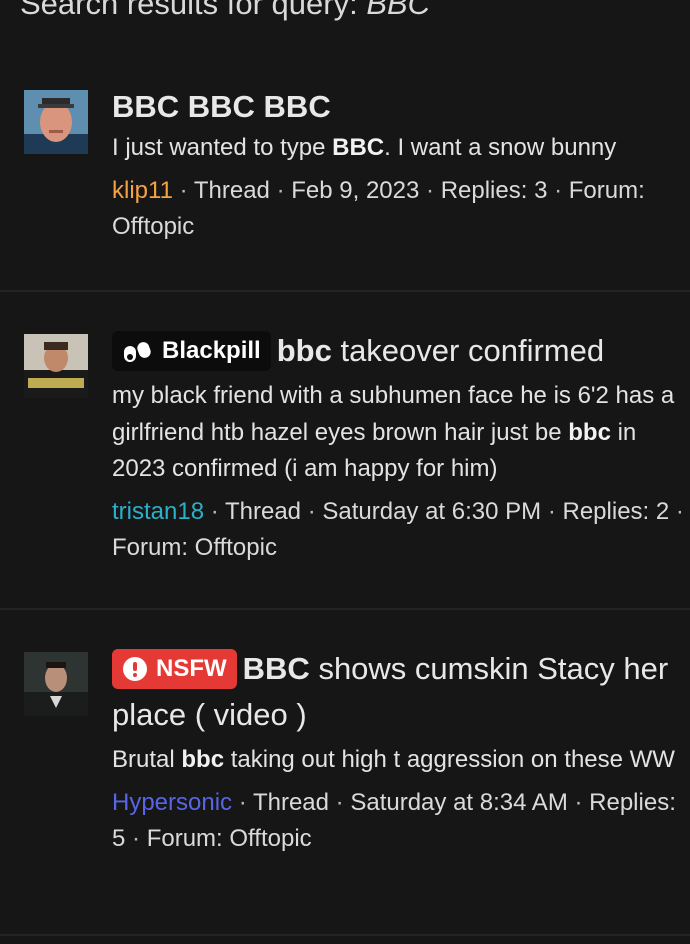 The width and height of the screenshot is (690, 944). Describe the element at coordinates (142, 190) in the screenshot. I see `author-link: klip11` at that location.